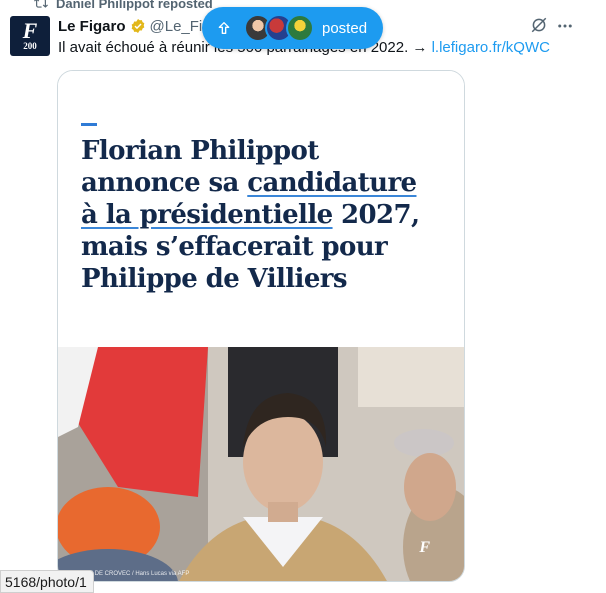  Describe the element at coordinates (424, 547) in the screenshot. I see `figaro-watermark: F` at that location.